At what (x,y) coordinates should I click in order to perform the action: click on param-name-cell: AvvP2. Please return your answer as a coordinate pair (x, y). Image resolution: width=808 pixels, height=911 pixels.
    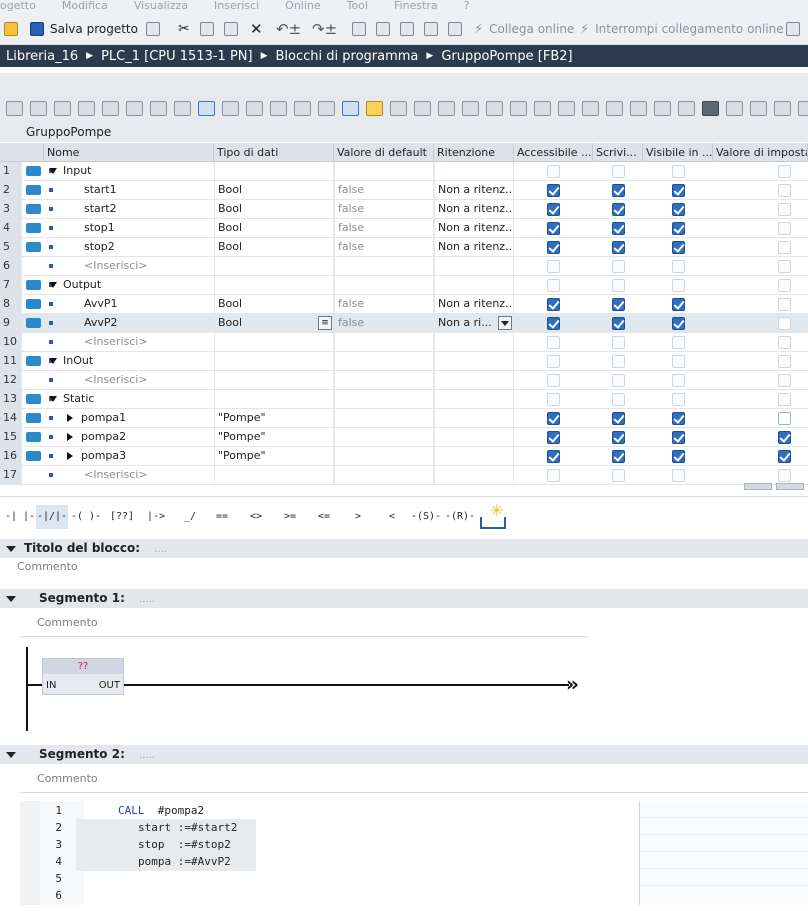
    Looking at the image, I should click on (138, 323).